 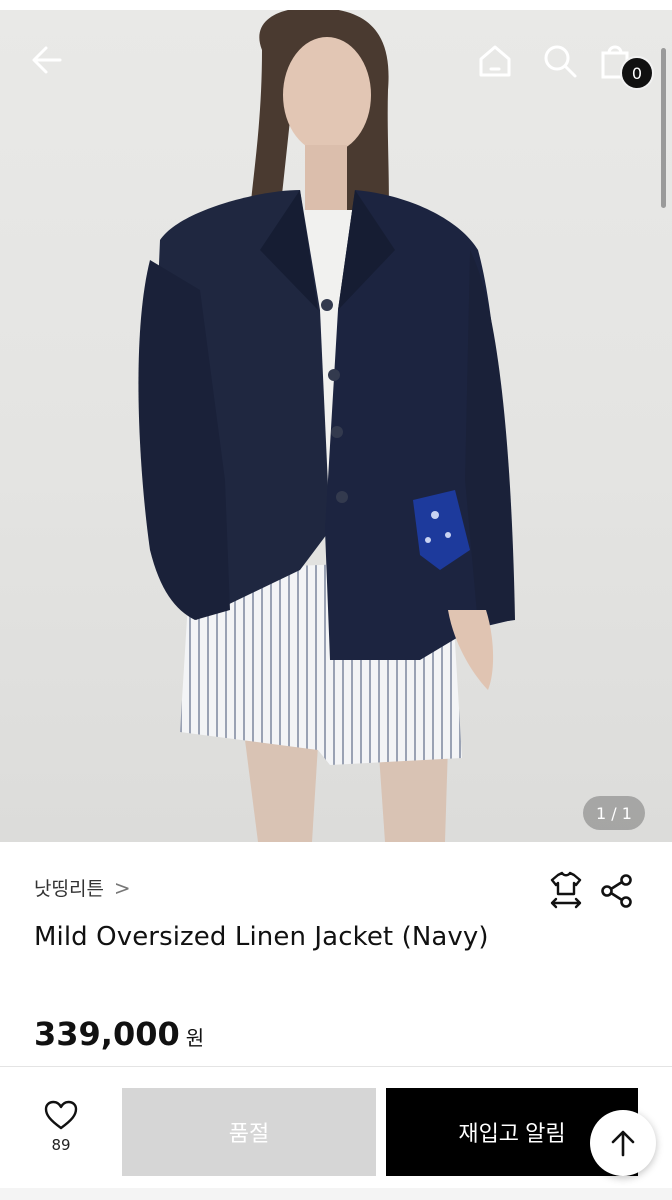 I want to click on heart-icon, so click(x=61, y=1115).